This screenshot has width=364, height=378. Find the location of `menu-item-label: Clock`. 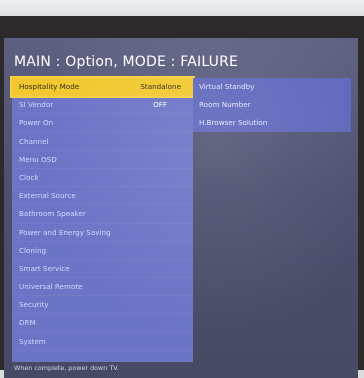

menu-item-label: Clock is located at coordinates (29, 177).